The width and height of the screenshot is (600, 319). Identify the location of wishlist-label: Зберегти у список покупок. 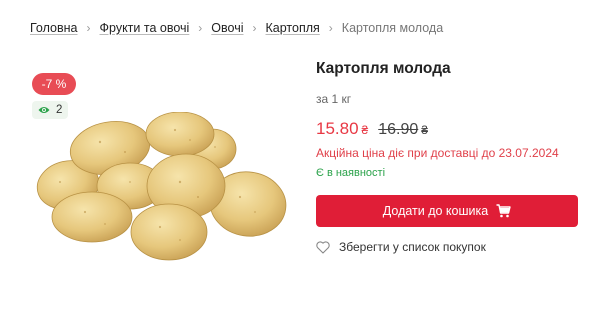
(412, 247).